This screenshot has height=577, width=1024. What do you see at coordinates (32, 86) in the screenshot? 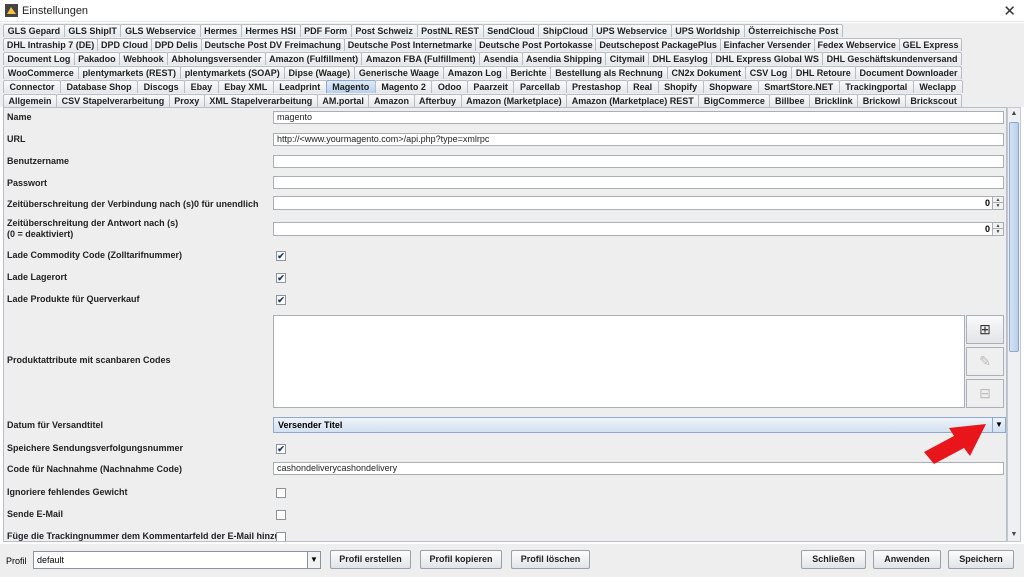
I see `tab-connector: Connector` at bounding box center [32, 86].